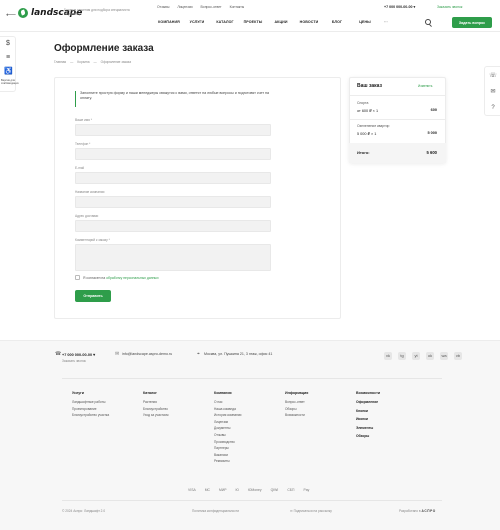  Describe the element at coordinates (93, 296) in the screenshot. I see `submit-button: Отправить` at that location.